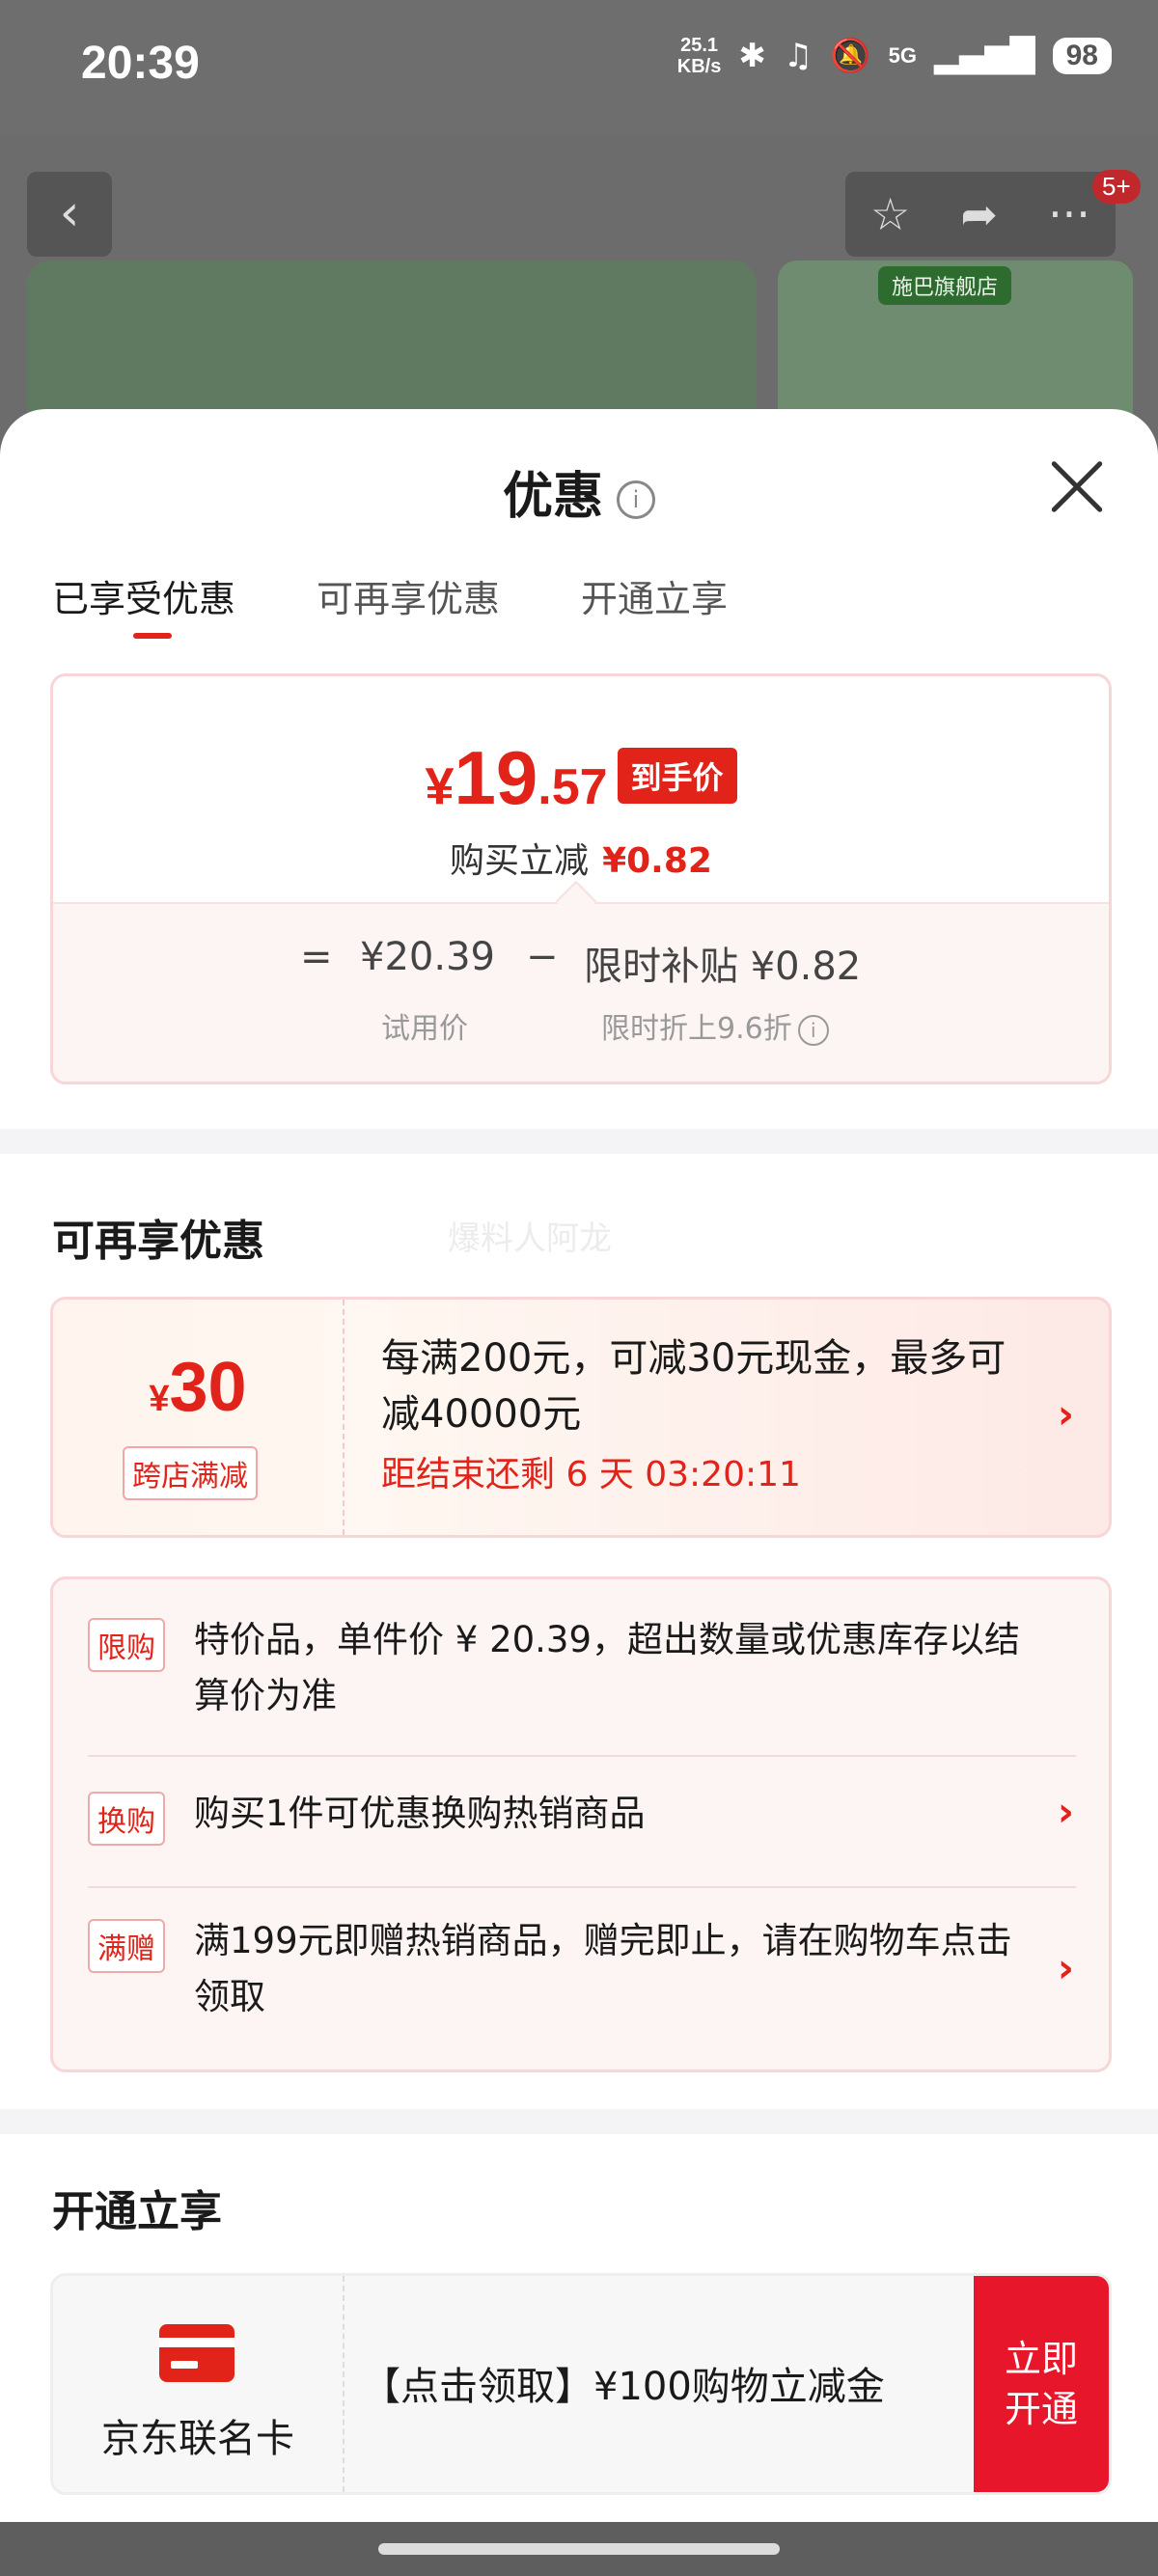 This screenshot has width=1158, height=2576. Describe the element at coordinates (427, 957) in the screenshot. I see `trial-price: ¥20.39` at that location.